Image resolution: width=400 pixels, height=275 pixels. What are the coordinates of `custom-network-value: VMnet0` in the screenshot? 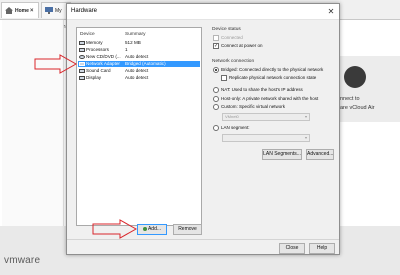 It's located at (232, 116).